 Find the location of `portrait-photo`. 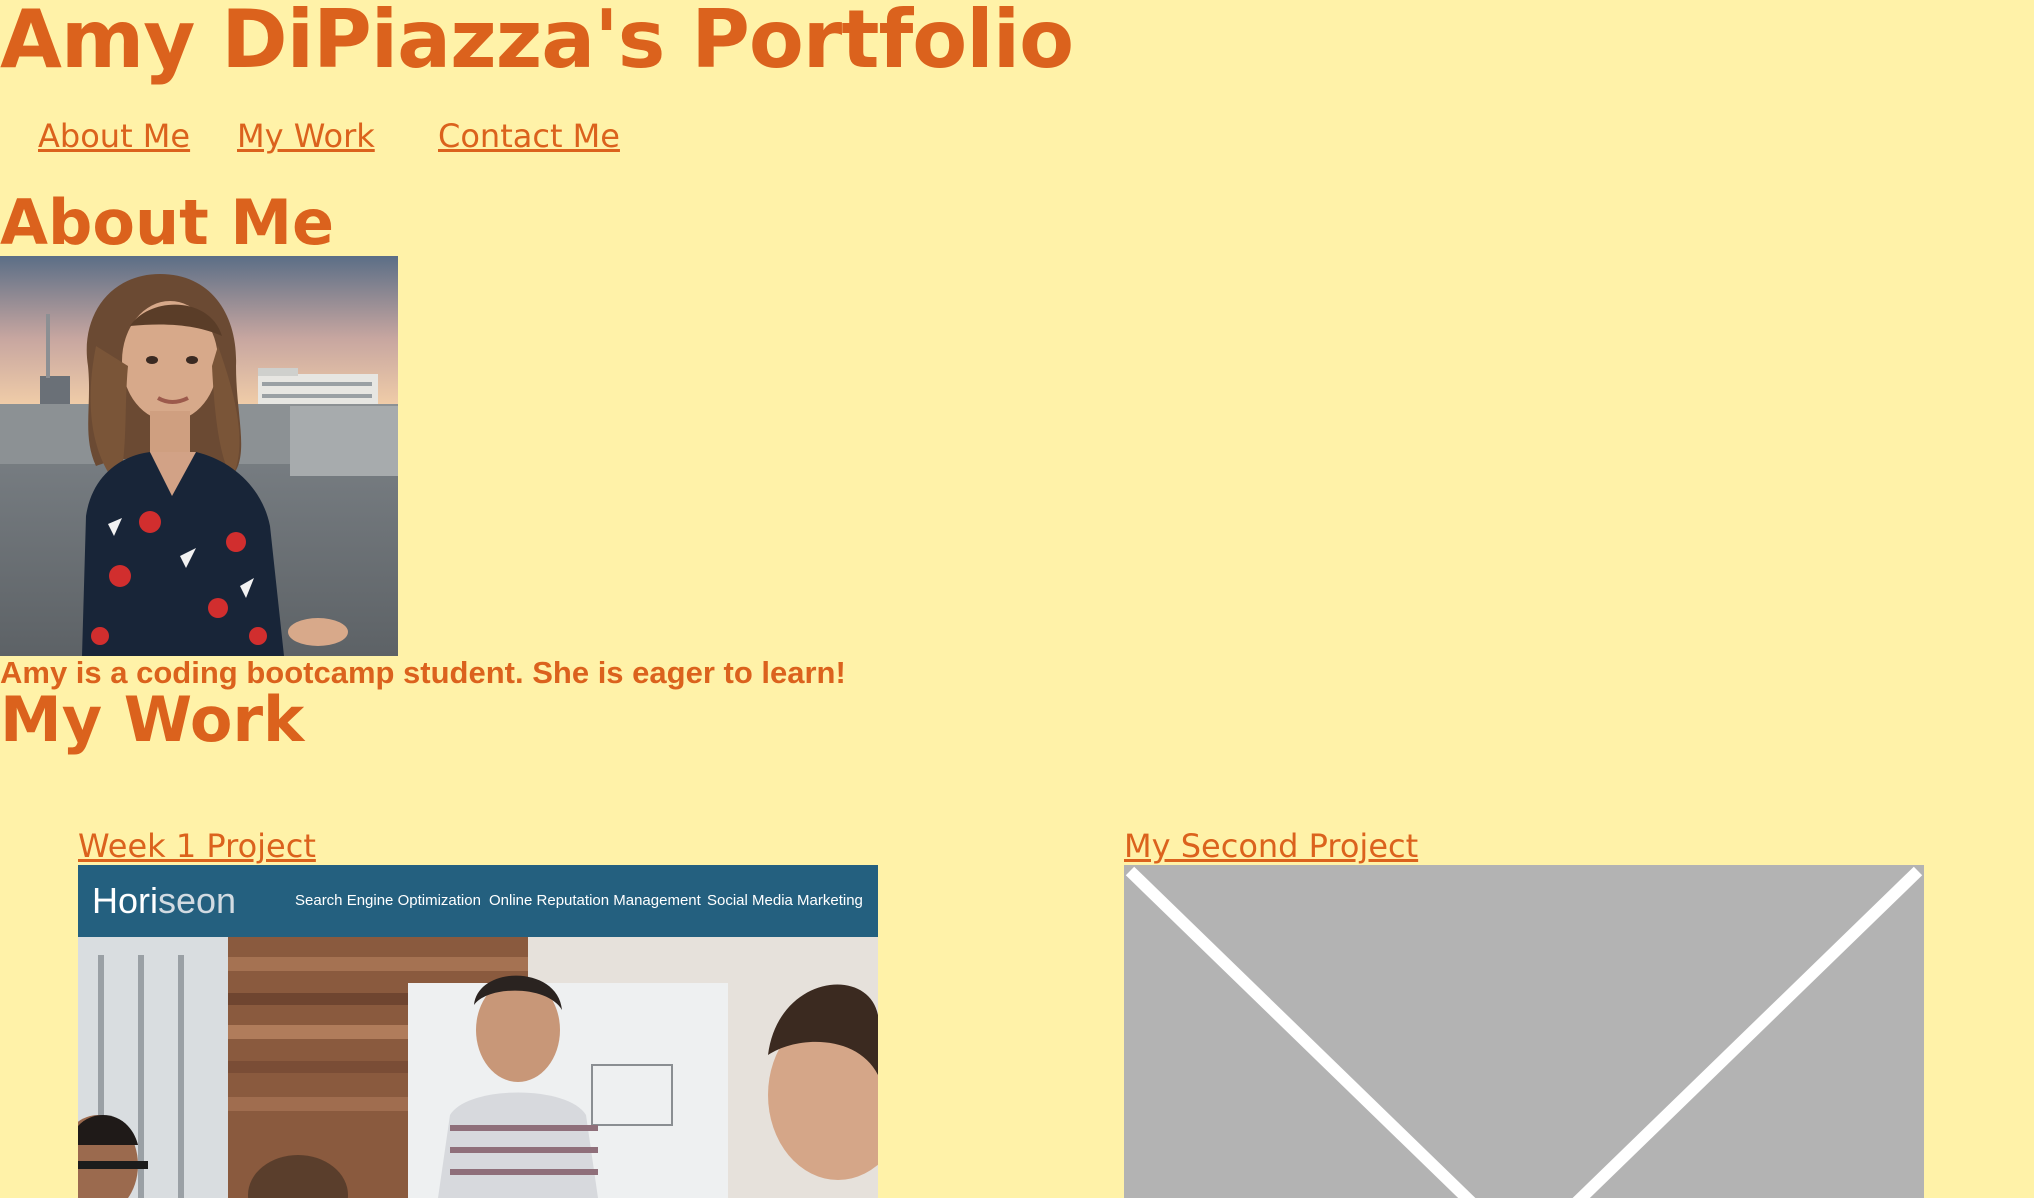

portrait-photo is located at coordinates (199, 456).